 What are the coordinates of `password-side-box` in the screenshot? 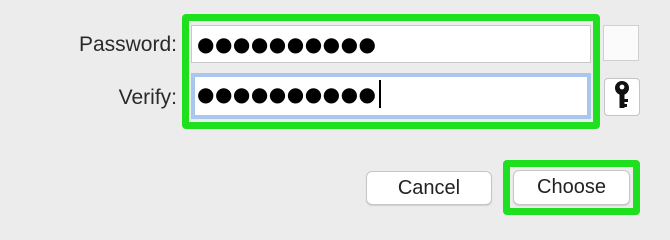 It's located at (621, 43).